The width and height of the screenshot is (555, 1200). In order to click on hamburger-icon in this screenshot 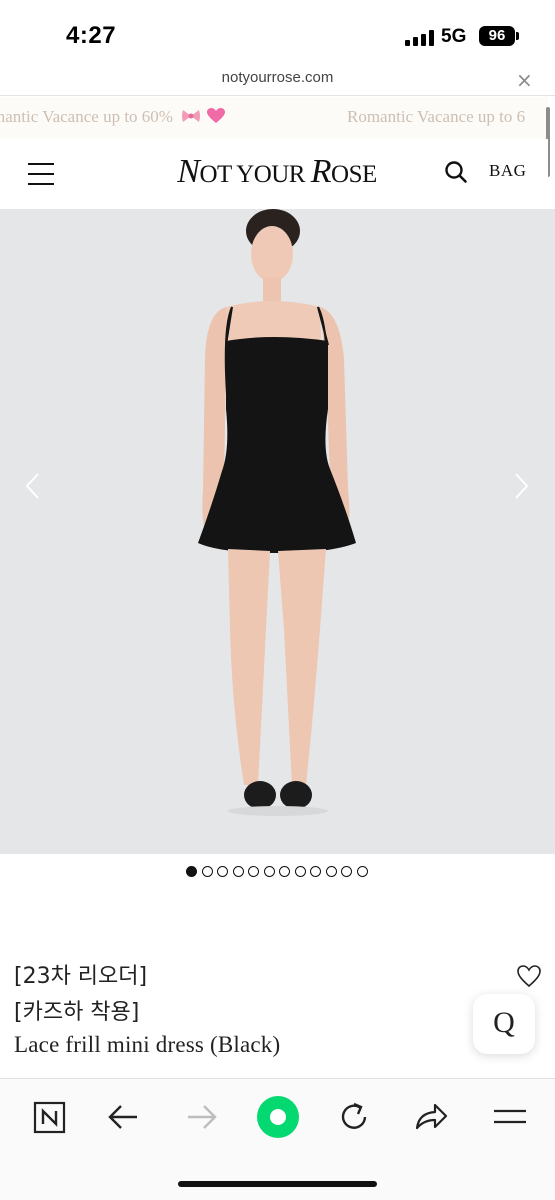, I will do `click(41, 174)`.